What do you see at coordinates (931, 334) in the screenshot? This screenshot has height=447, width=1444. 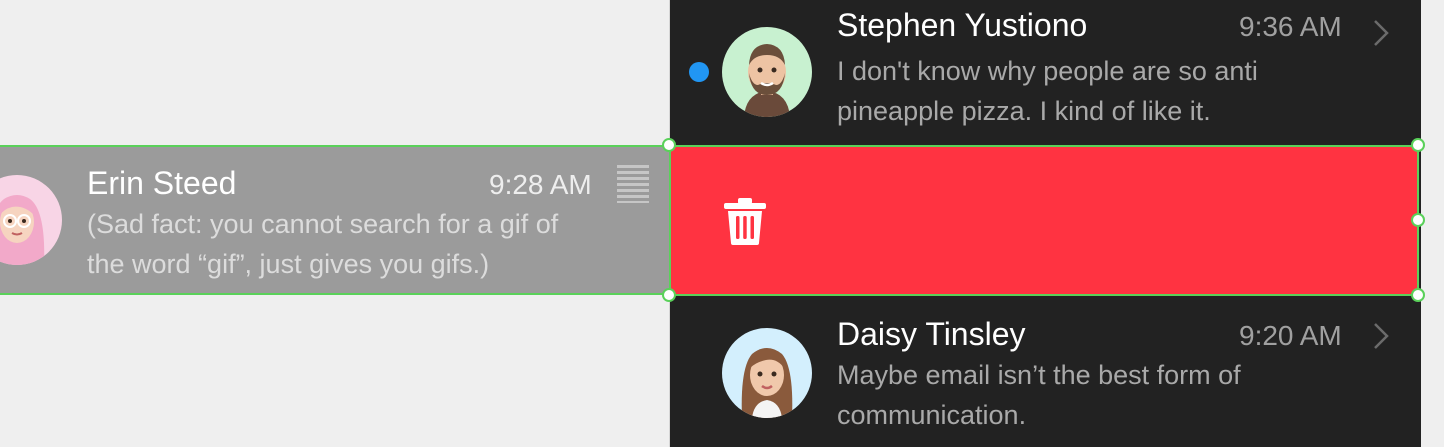 I see `sender-name: Daisy Tinsley` at bounding box center [931, 334].